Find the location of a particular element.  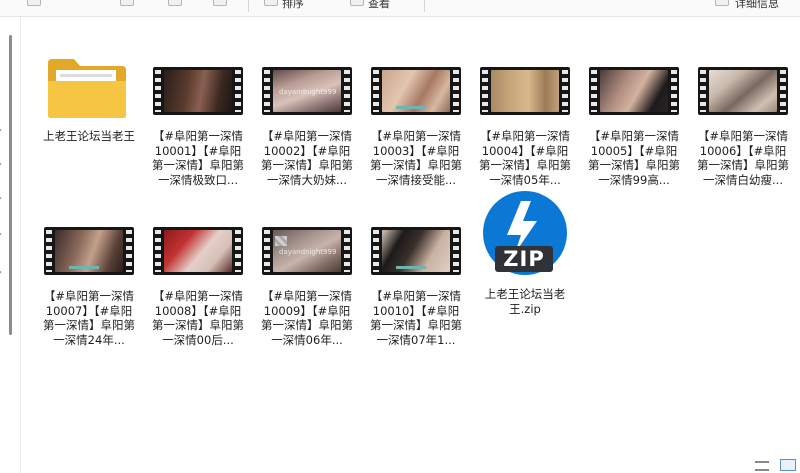

sort-icon is located at coordinates (271, 3).